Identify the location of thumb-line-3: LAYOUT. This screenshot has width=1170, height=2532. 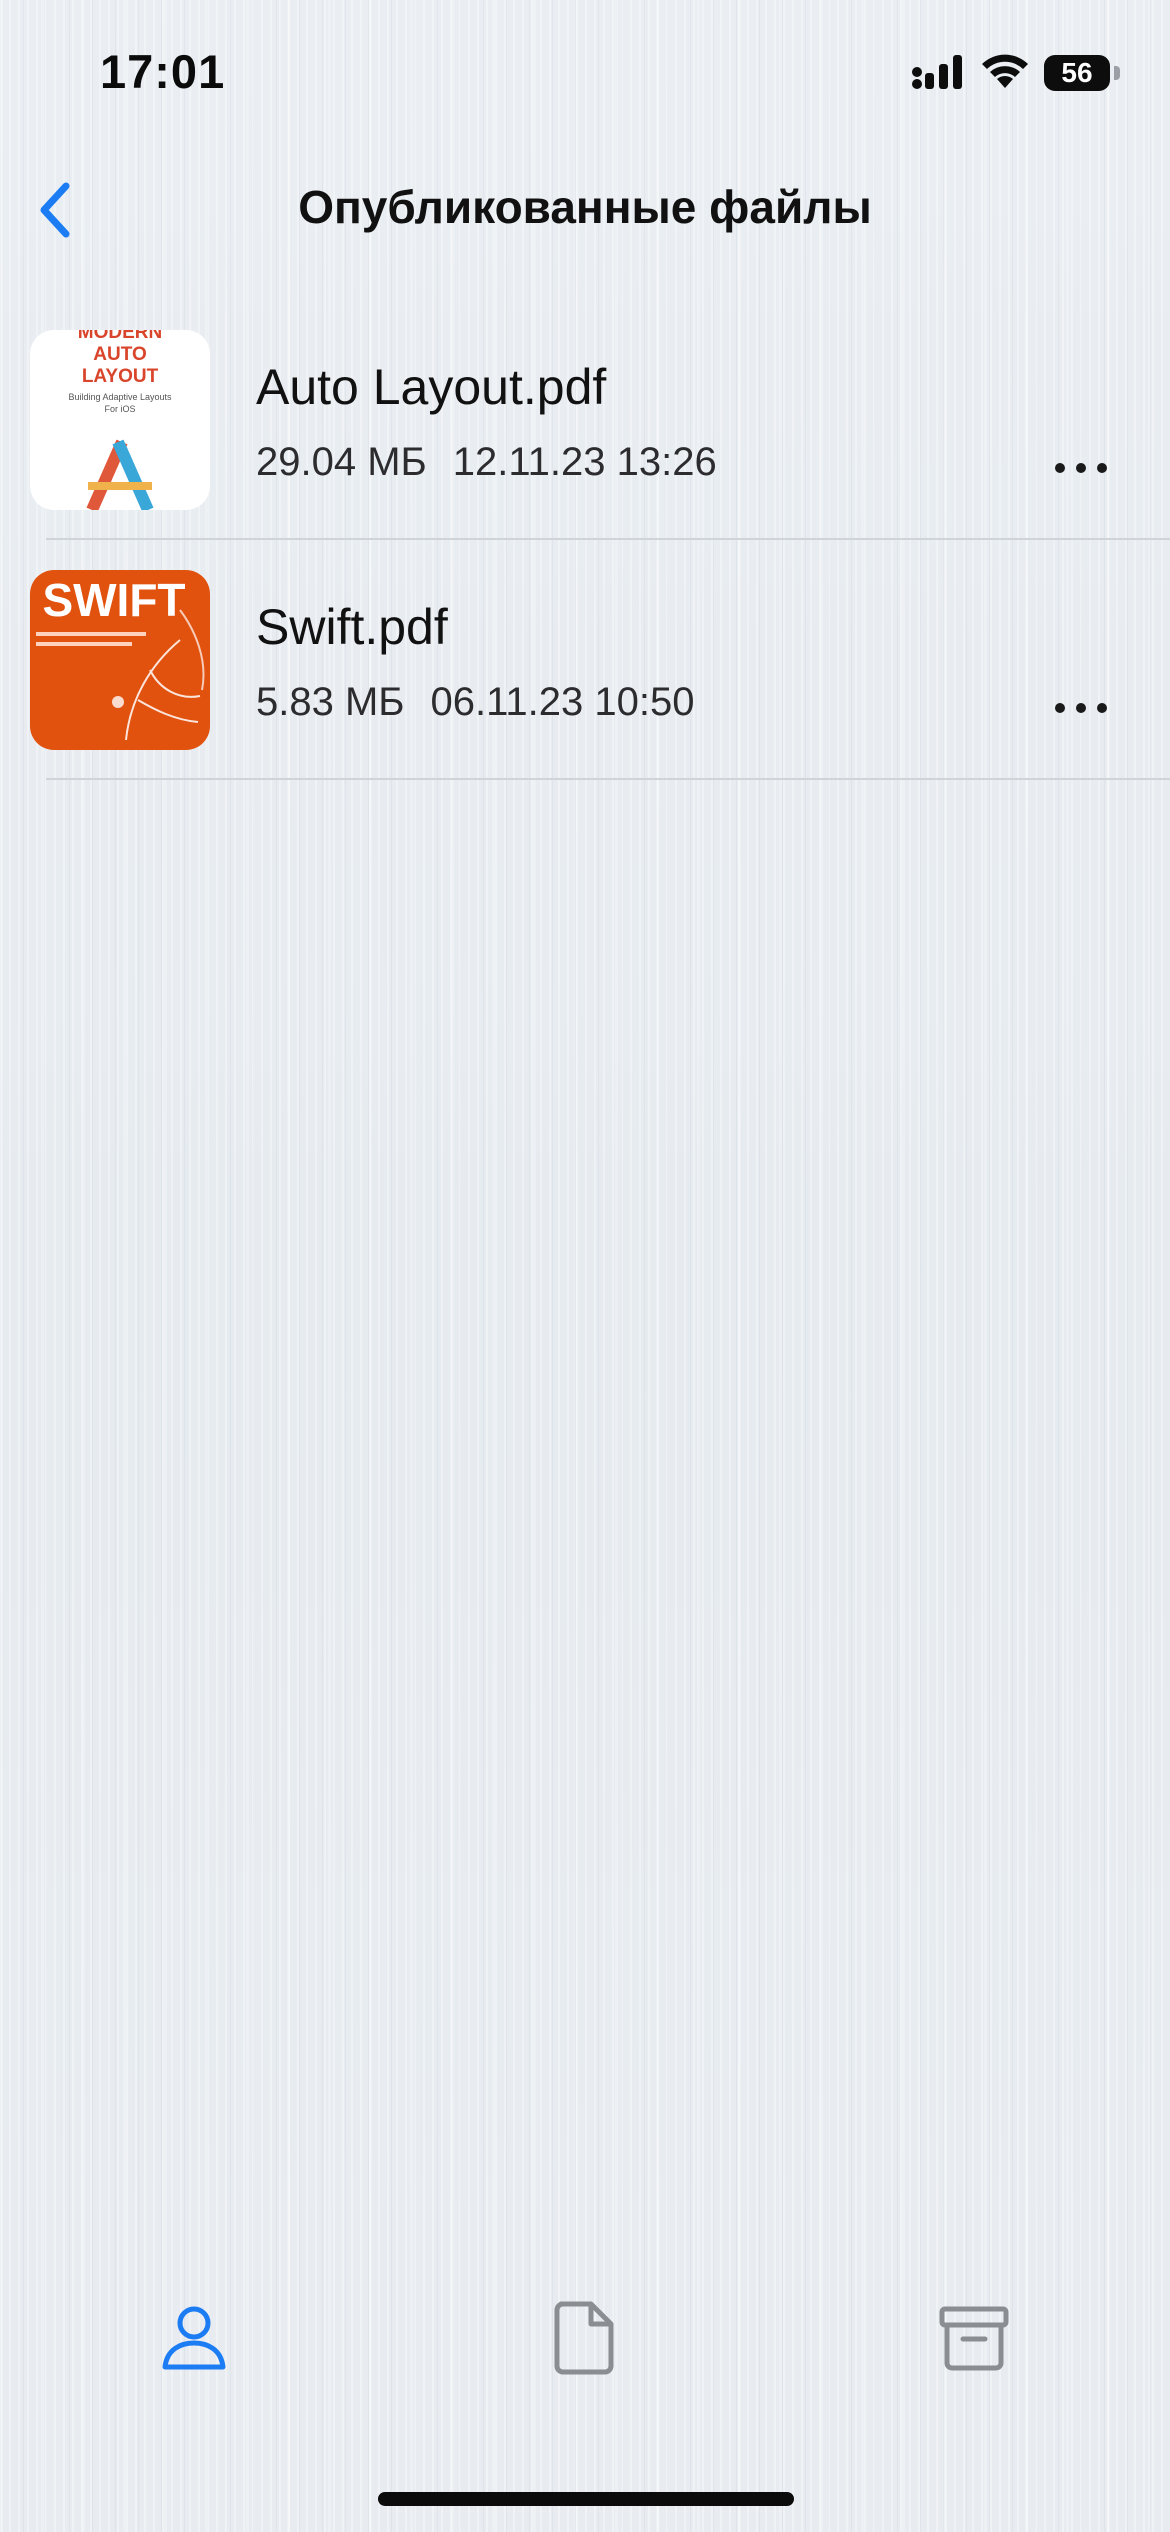
(120, 376).